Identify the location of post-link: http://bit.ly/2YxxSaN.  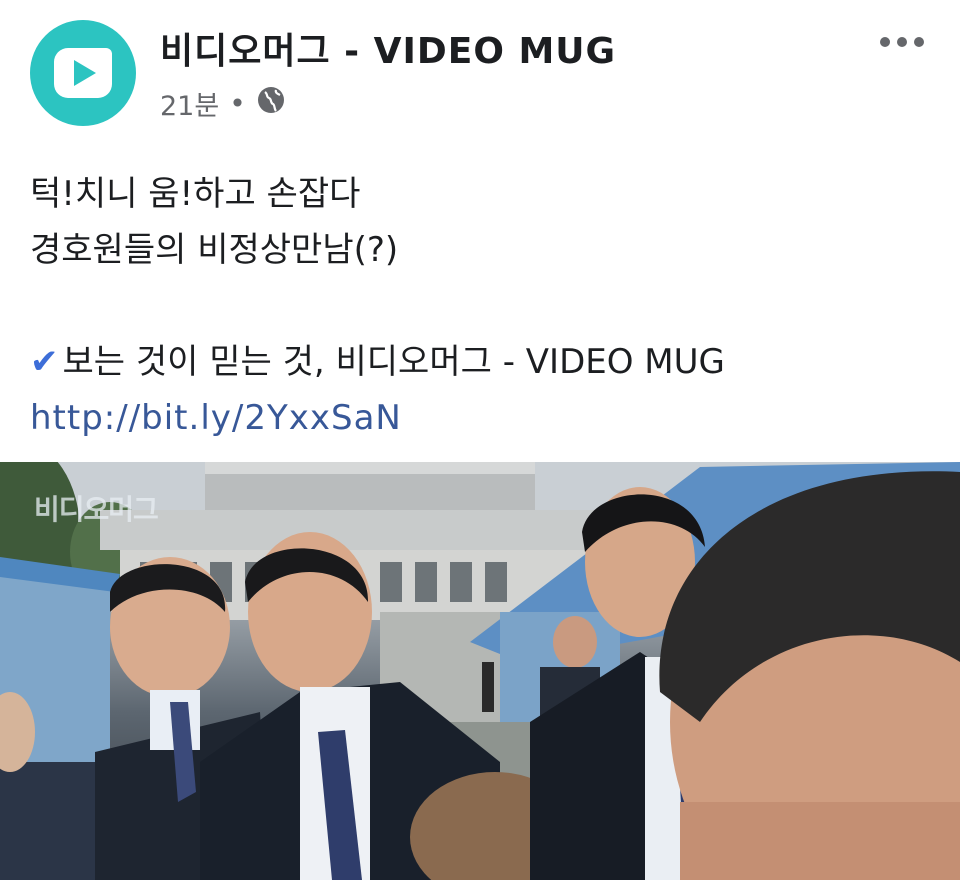
(216, 418).